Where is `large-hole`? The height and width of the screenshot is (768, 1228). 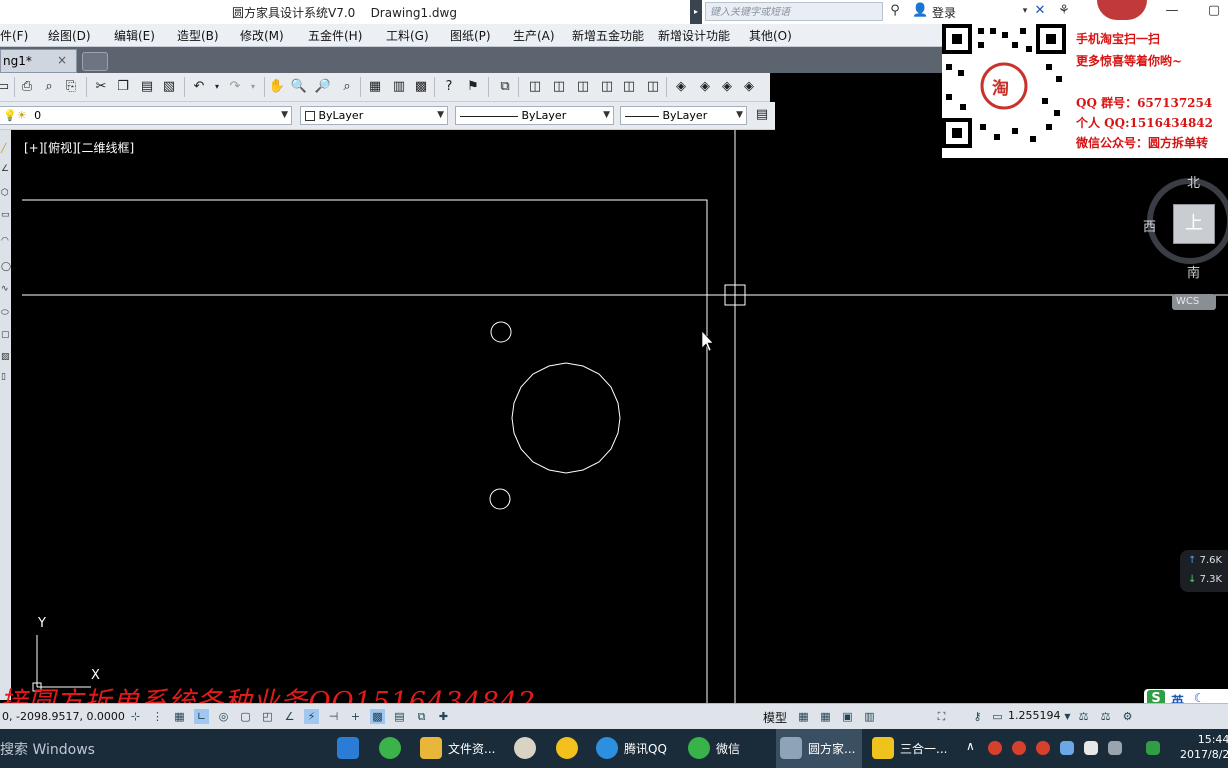 large-hole is located at coordinates (566, 418).